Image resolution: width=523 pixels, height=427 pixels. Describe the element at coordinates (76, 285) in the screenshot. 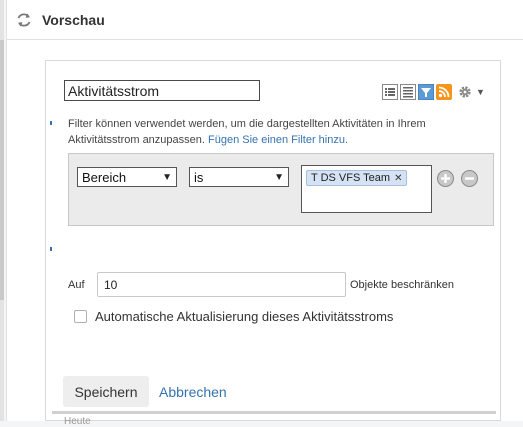

I see `limit-prefix-label: Auf` at that location.